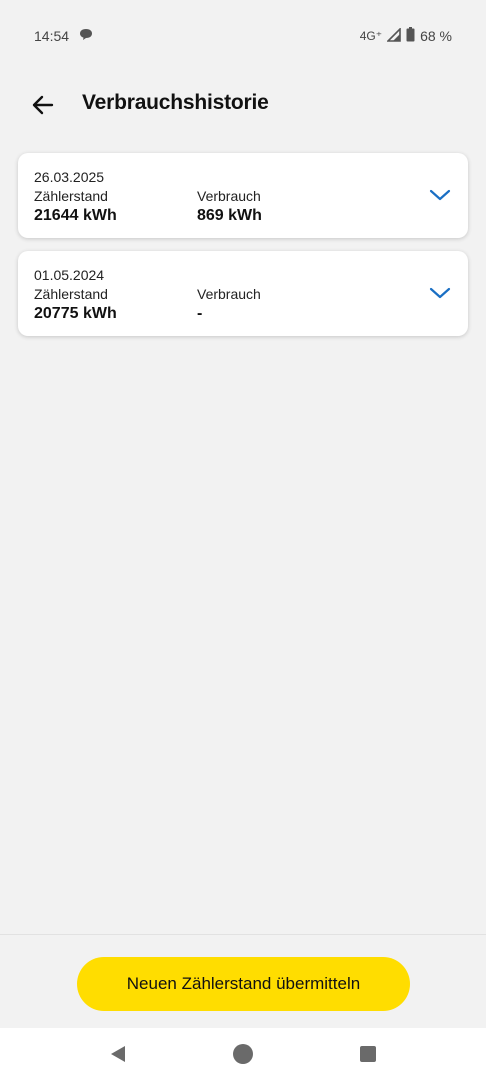 The width and height of the screenshot is (486, 1080). I want to click on bottom-action-area: Neuen Zählerstand übermitteln, so click(243, 981).